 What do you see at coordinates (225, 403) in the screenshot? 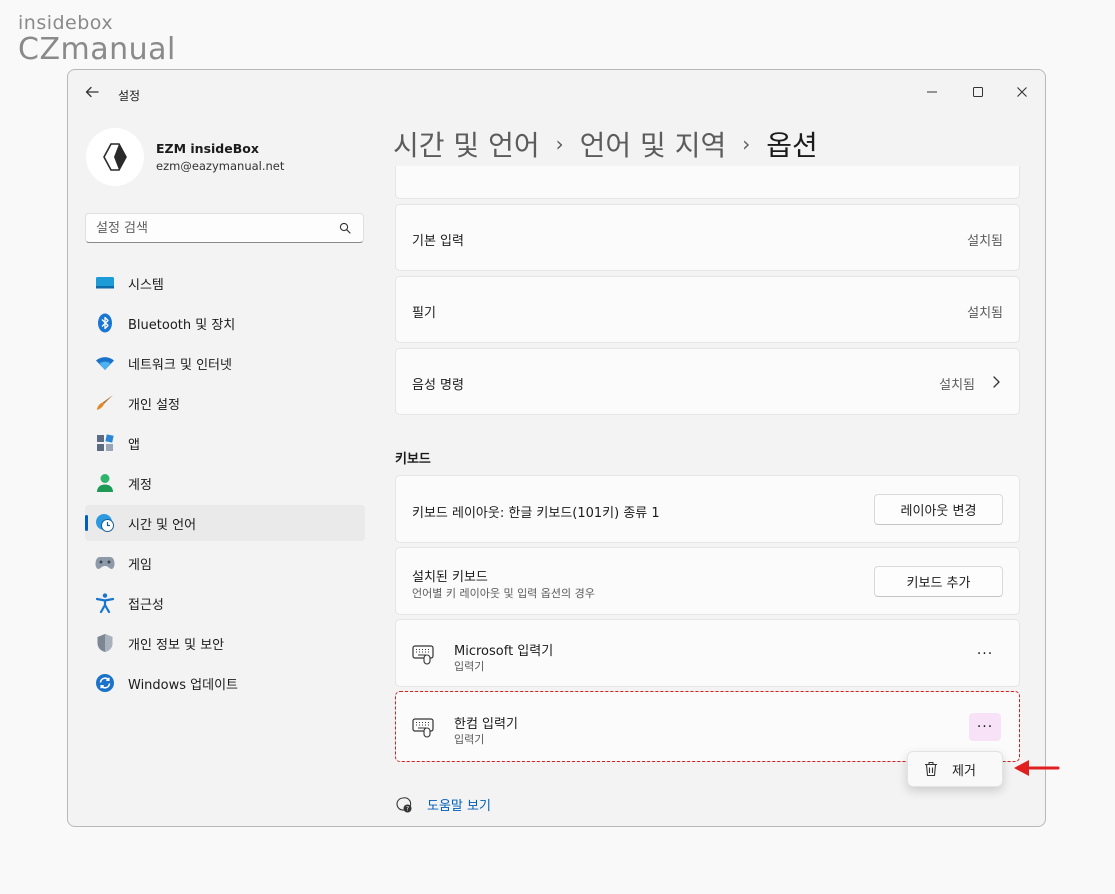
I see `sidebar-item-personalization: 개인 설정` at bounding box center [225, 403].